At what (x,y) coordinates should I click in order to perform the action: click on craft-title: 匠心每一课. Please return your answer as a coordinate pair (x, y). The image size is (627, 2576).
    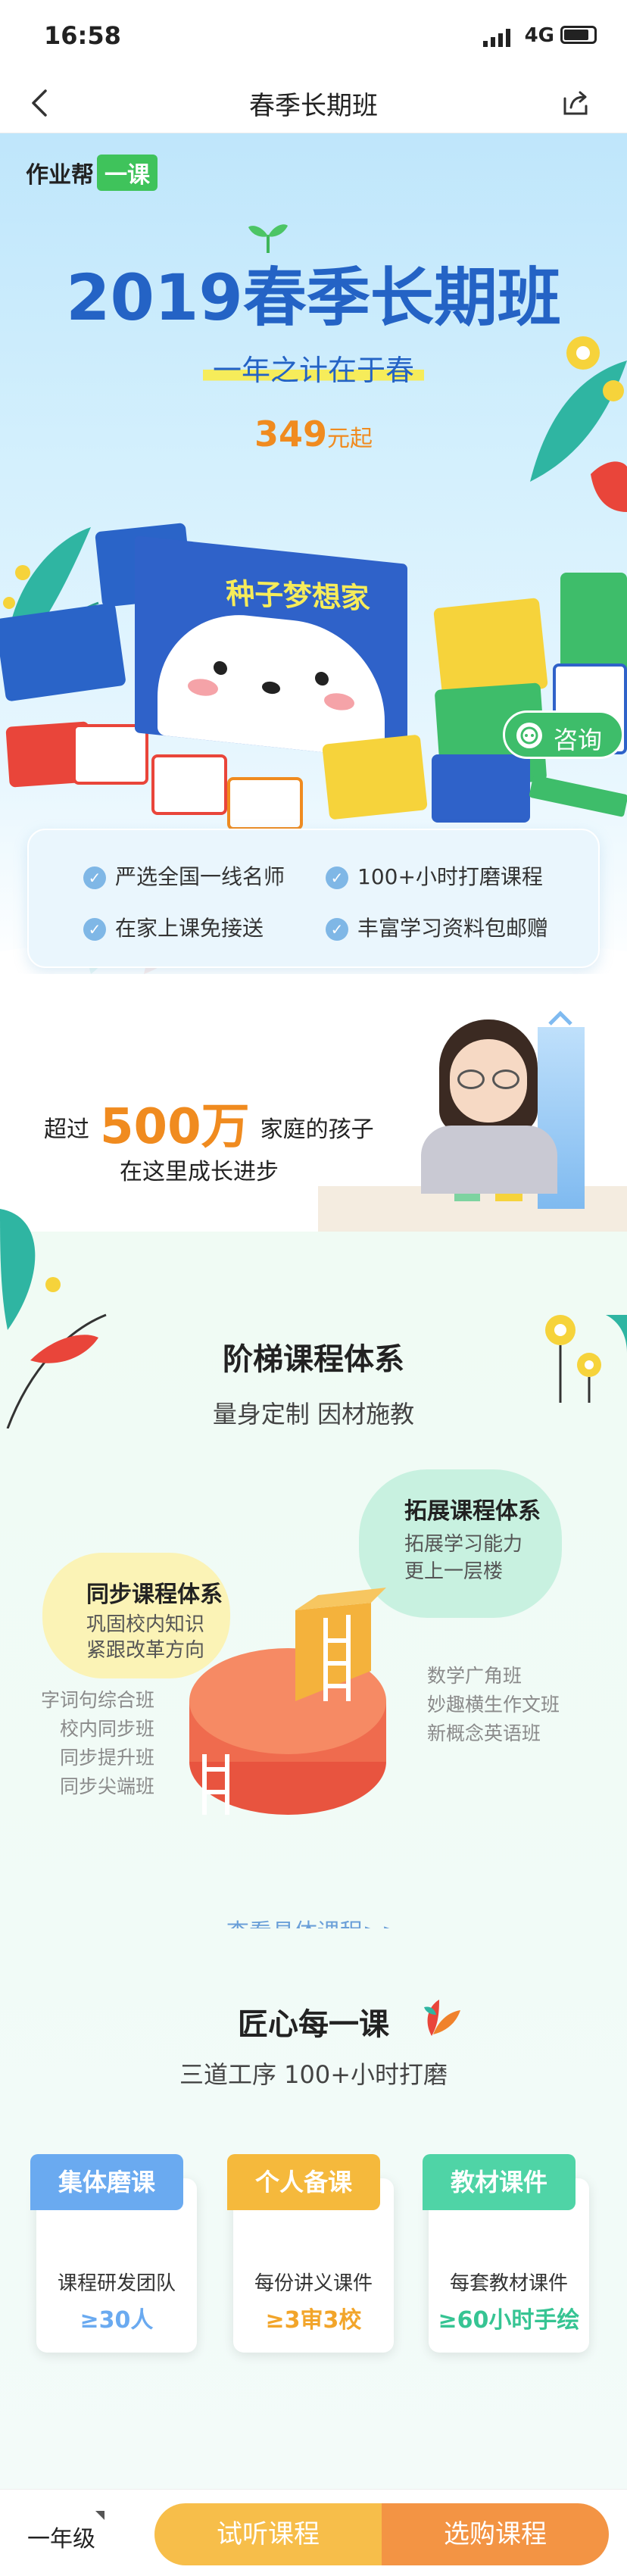
    Looking at the image, I should click on (313, 2022).